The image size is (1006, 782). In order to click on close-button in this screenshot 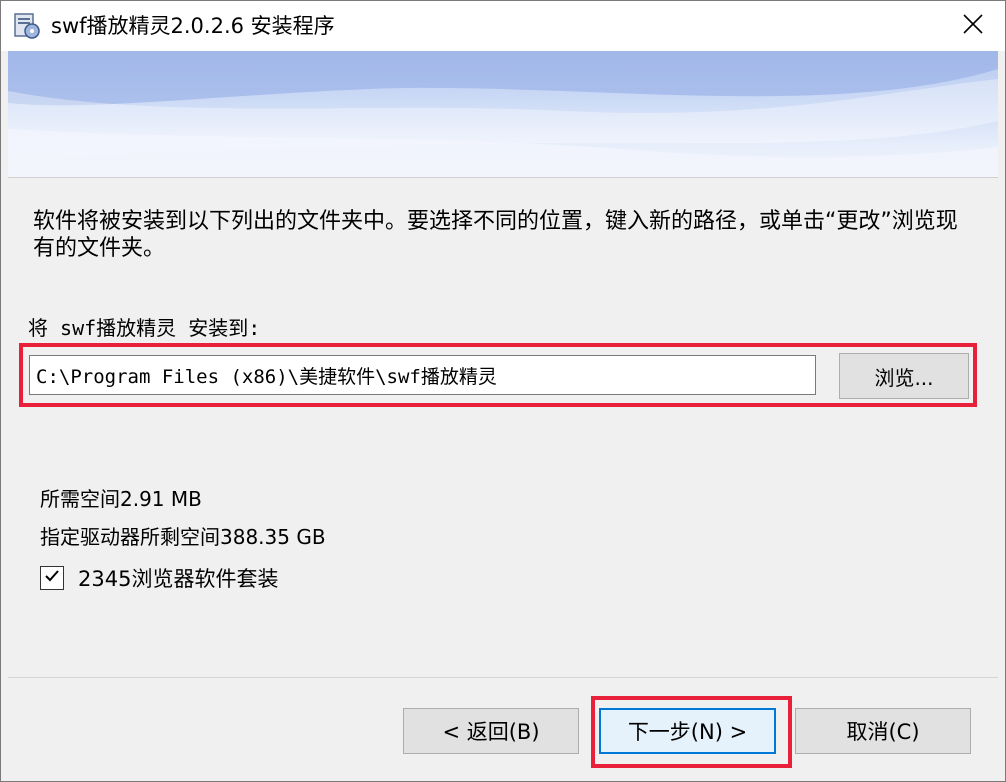, I will do `click(973, 26)`.